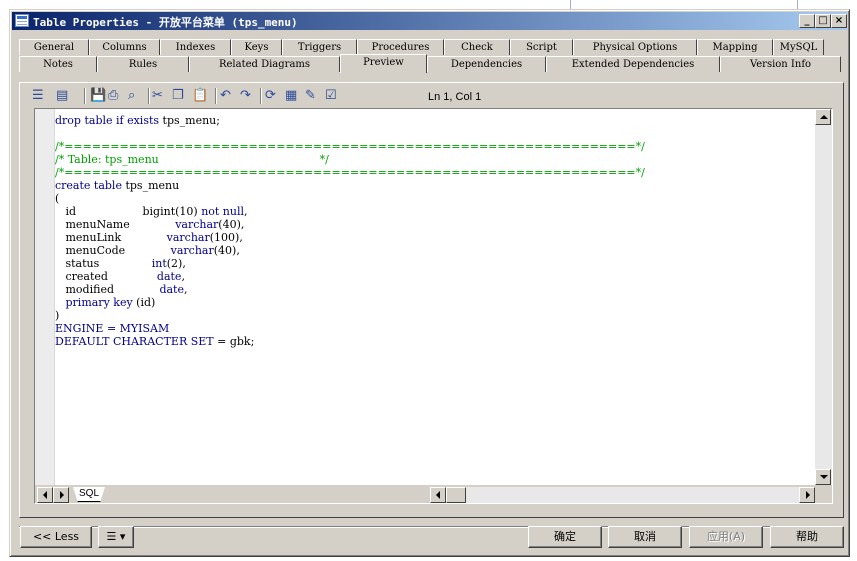 This screenshot has width=857, height=561. Describe the element at coordinates (635, 47) in the screenshot. I see `tab-physical-options: Physical Options` at that location.